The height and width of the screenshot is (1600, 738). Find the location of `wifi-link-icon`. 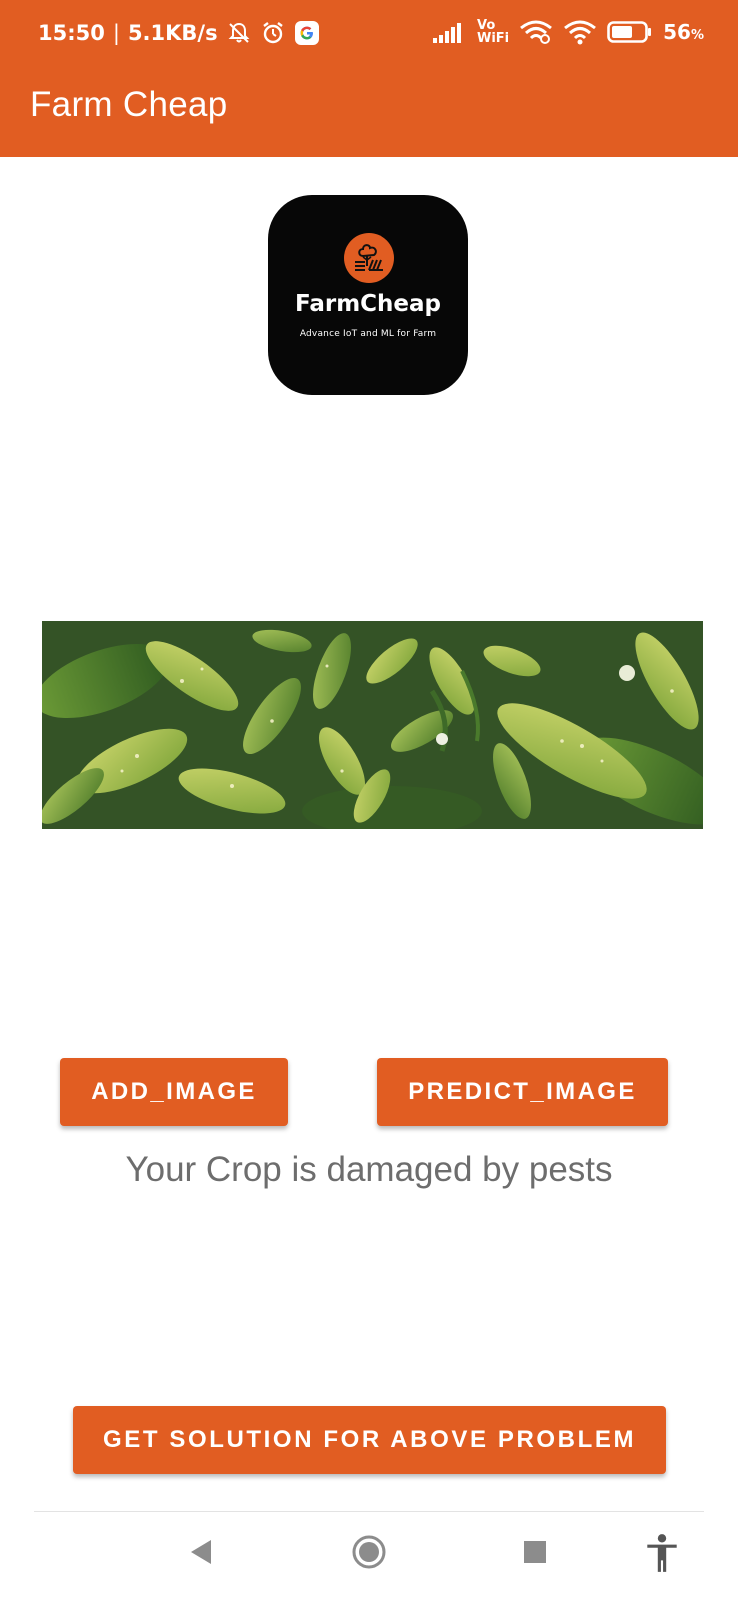

wifi-link-icon is located at coordinates (536, 32).